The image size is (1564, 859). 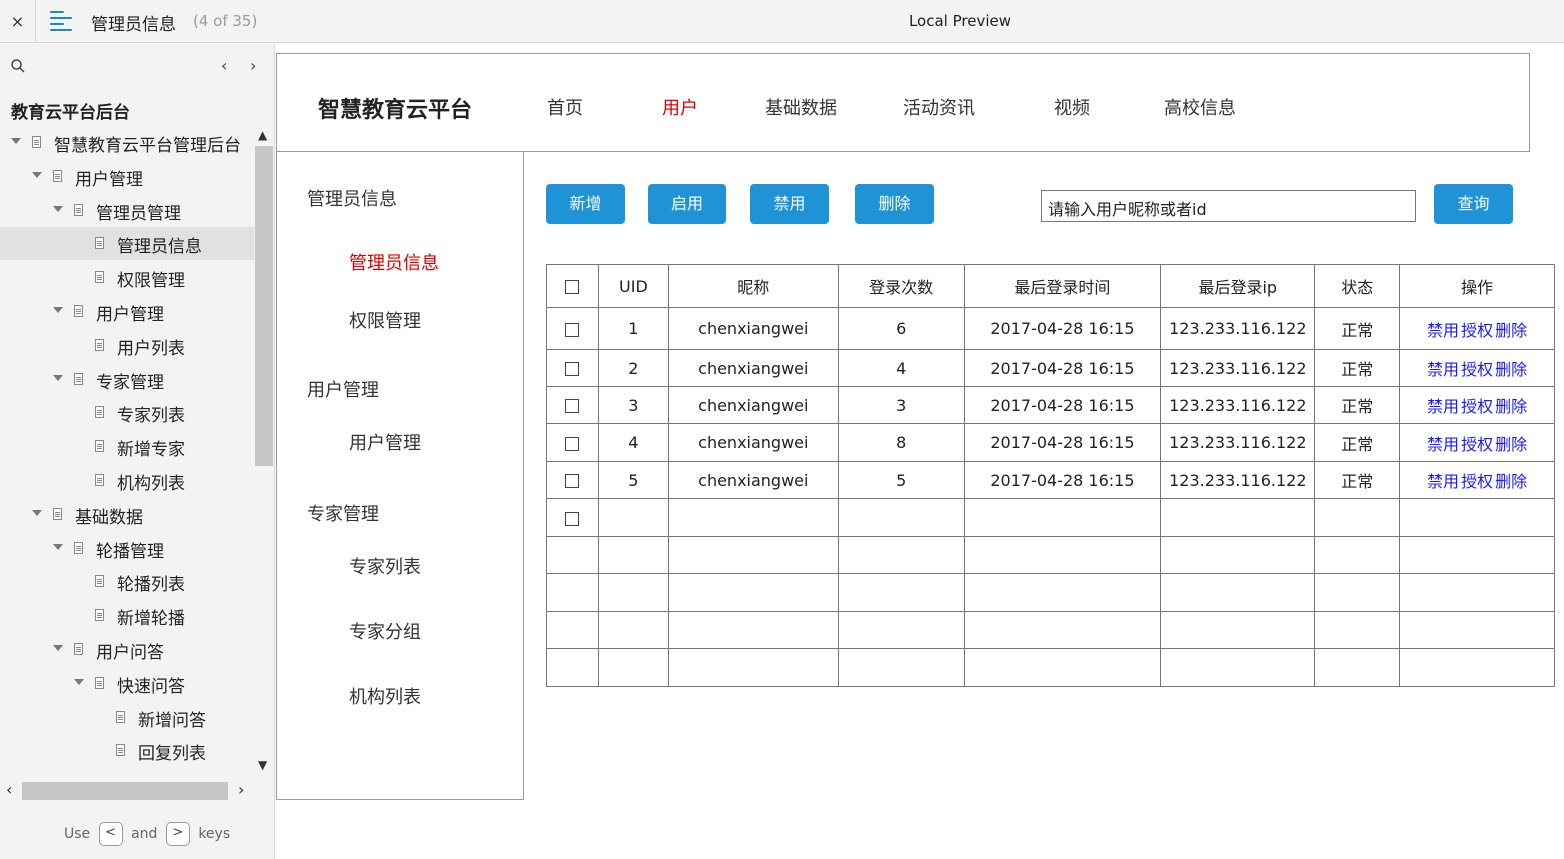 I want to click on tree-item: 权限管理, so click(x=127, y=277).